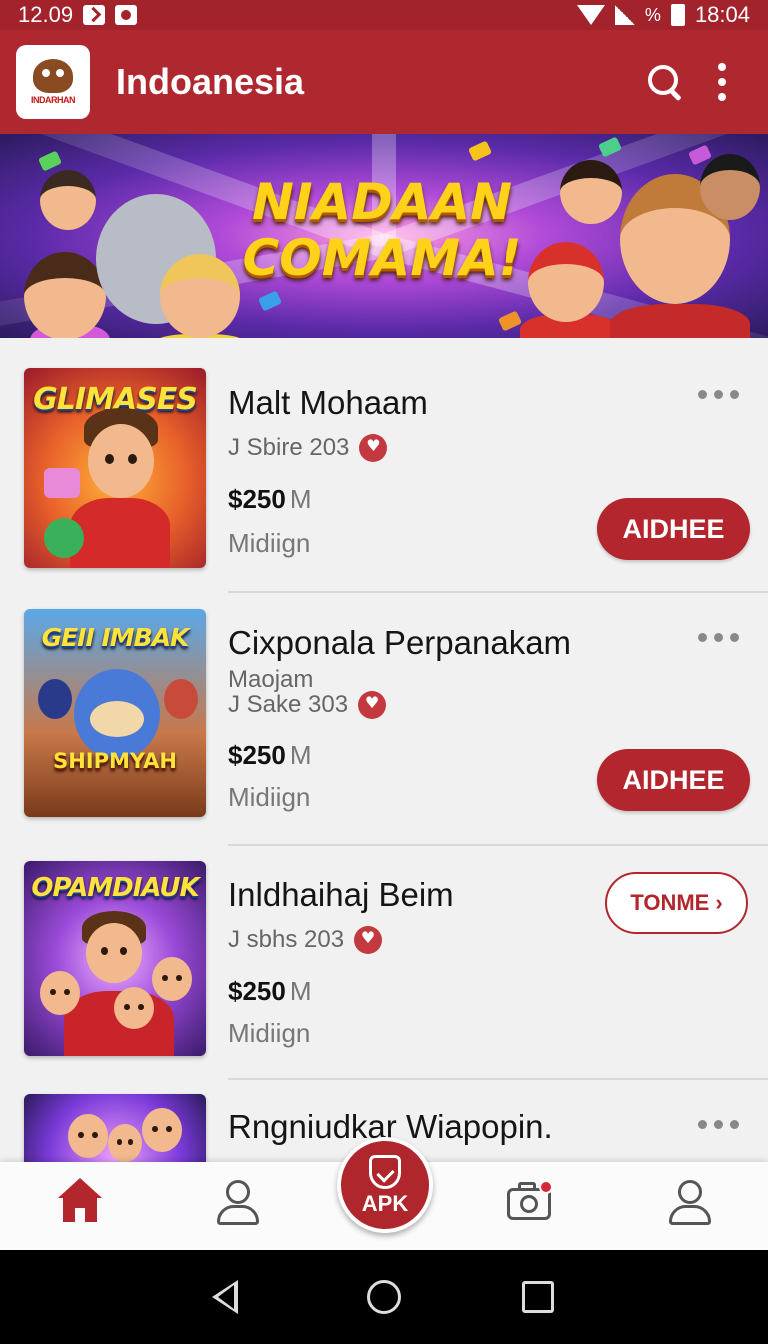 This screenshot has width=768, height=1344. I want to click on system-nav-bar, so click(384, 1297).